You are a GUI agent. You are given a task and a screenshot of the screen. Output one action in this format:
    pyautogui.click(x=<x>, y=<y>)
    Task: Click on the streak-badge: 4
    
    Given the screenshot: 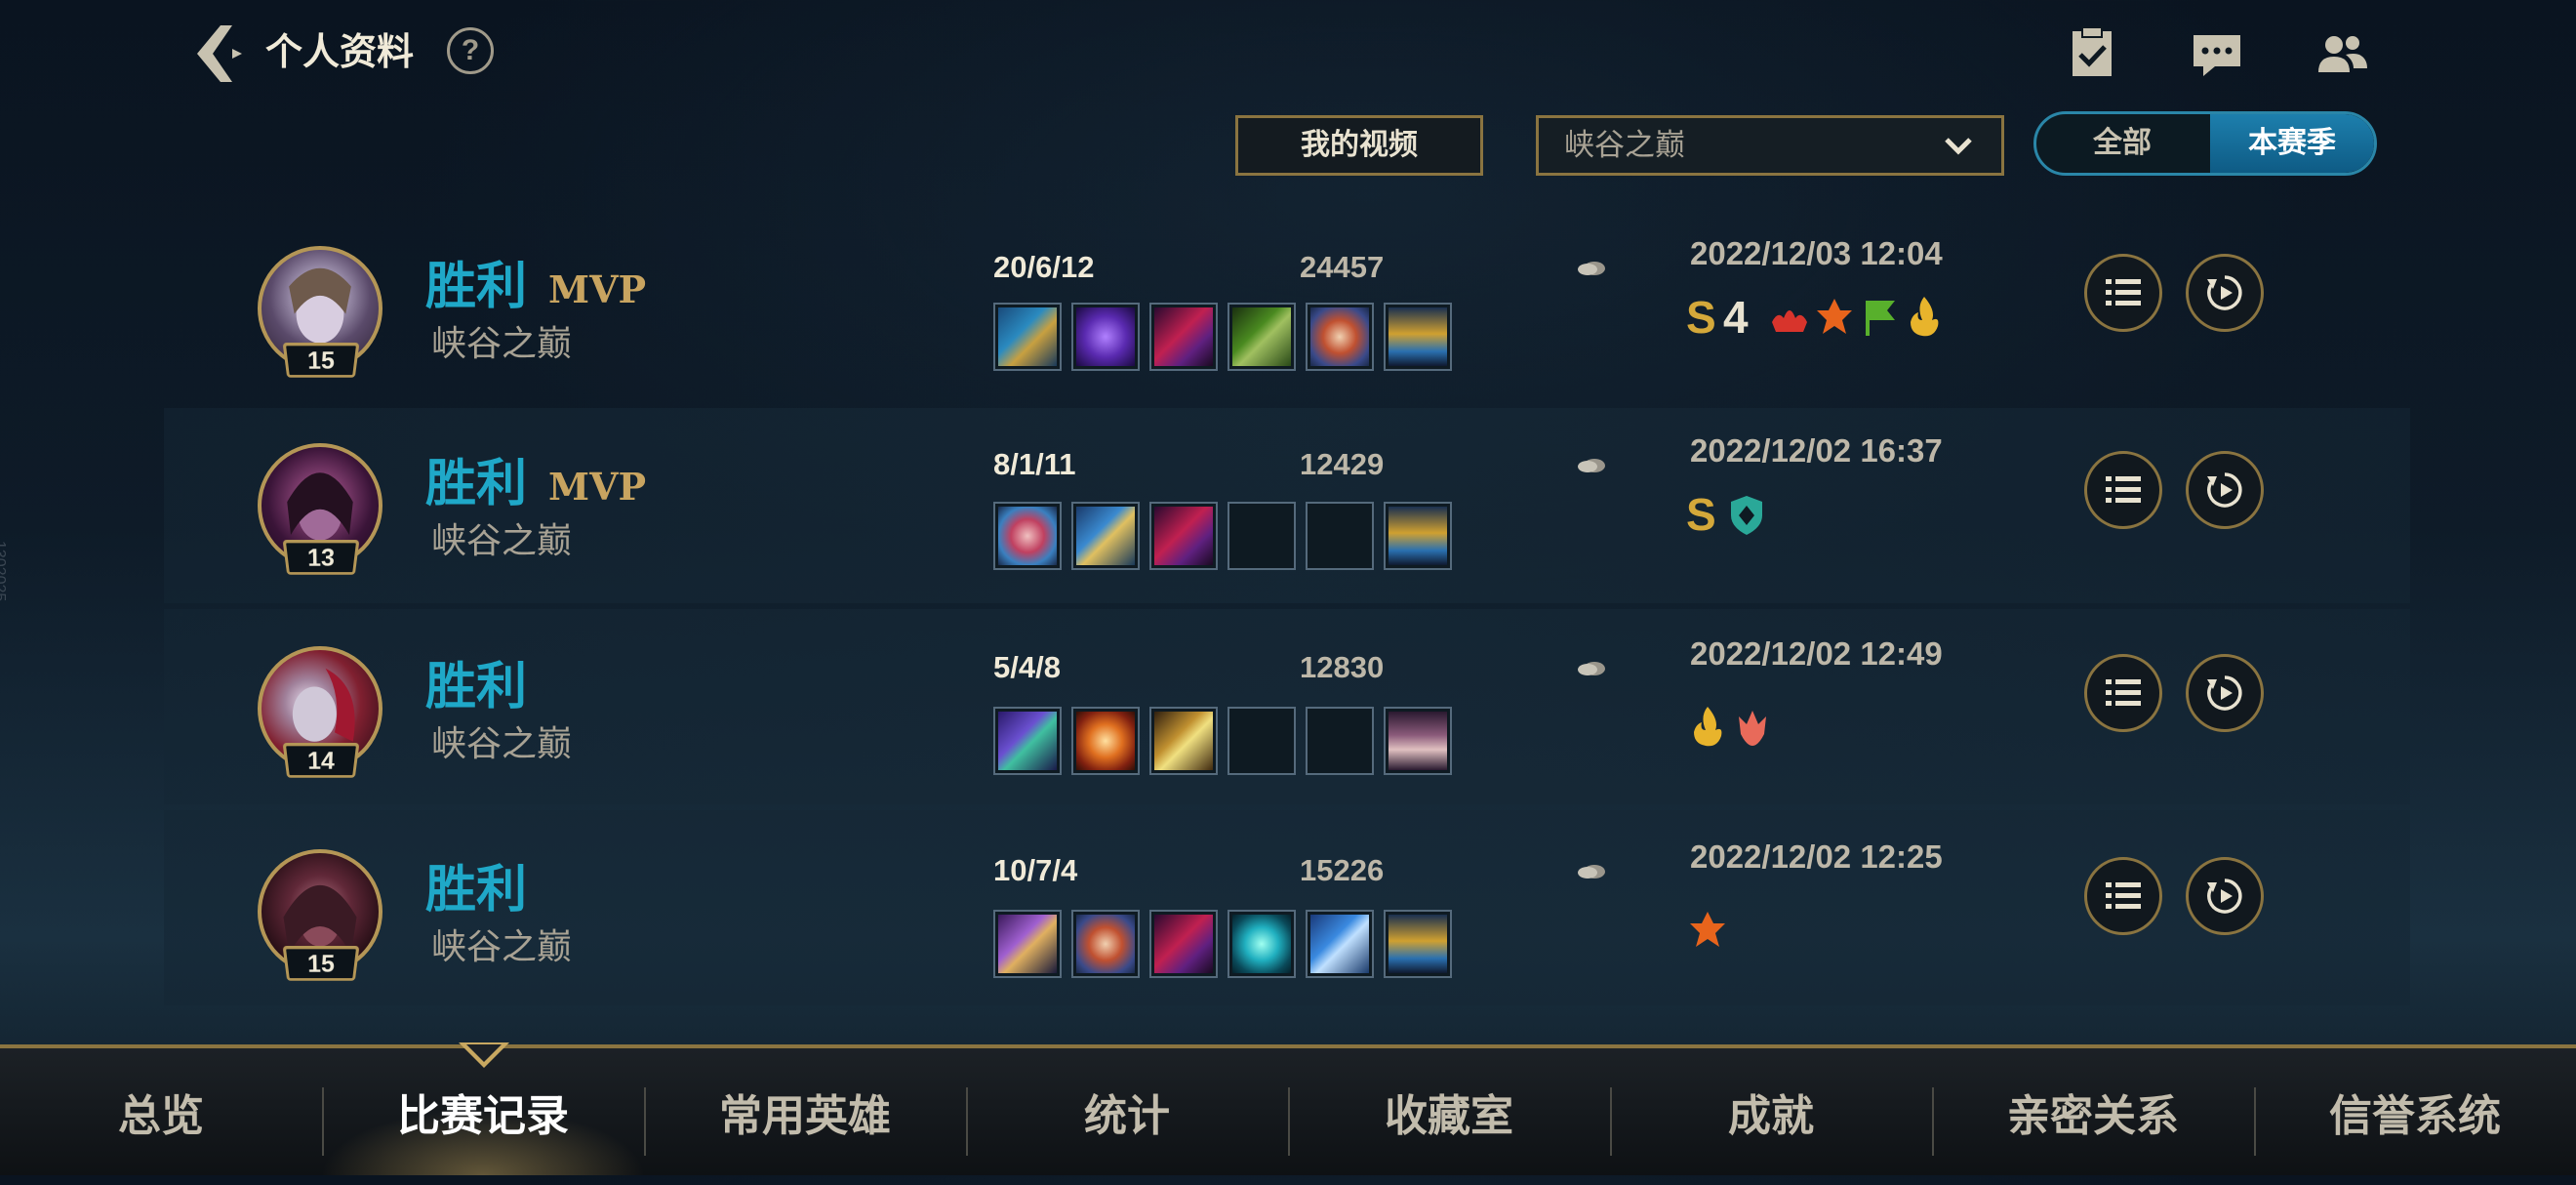 What is the action you would take?
    pyautogui.click(x=1736, y=317)
    